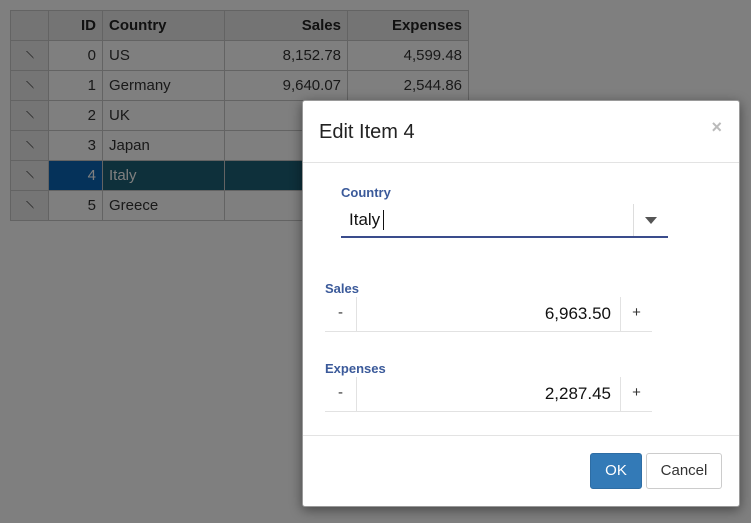 This screenshot has height=523, width=751. What do you see at coordinates (578, 314) in the screenshot?
I see `sales-value: 6,963.50` at bounding box center [578, 314].